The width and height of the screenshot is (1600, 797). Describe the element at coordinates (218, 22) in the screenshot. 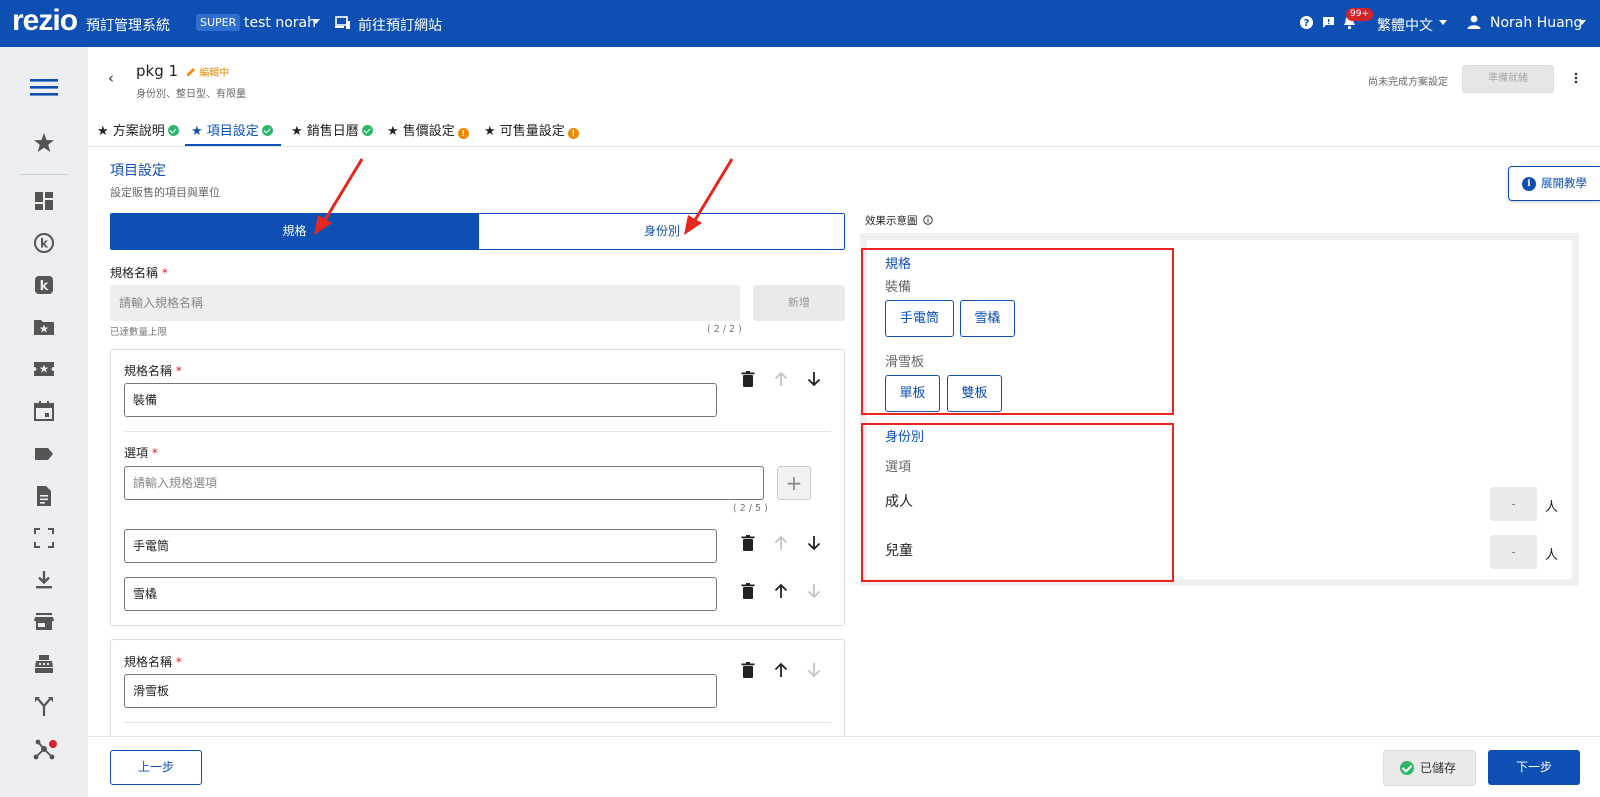

I see `role-badge: SUPER` at that location.